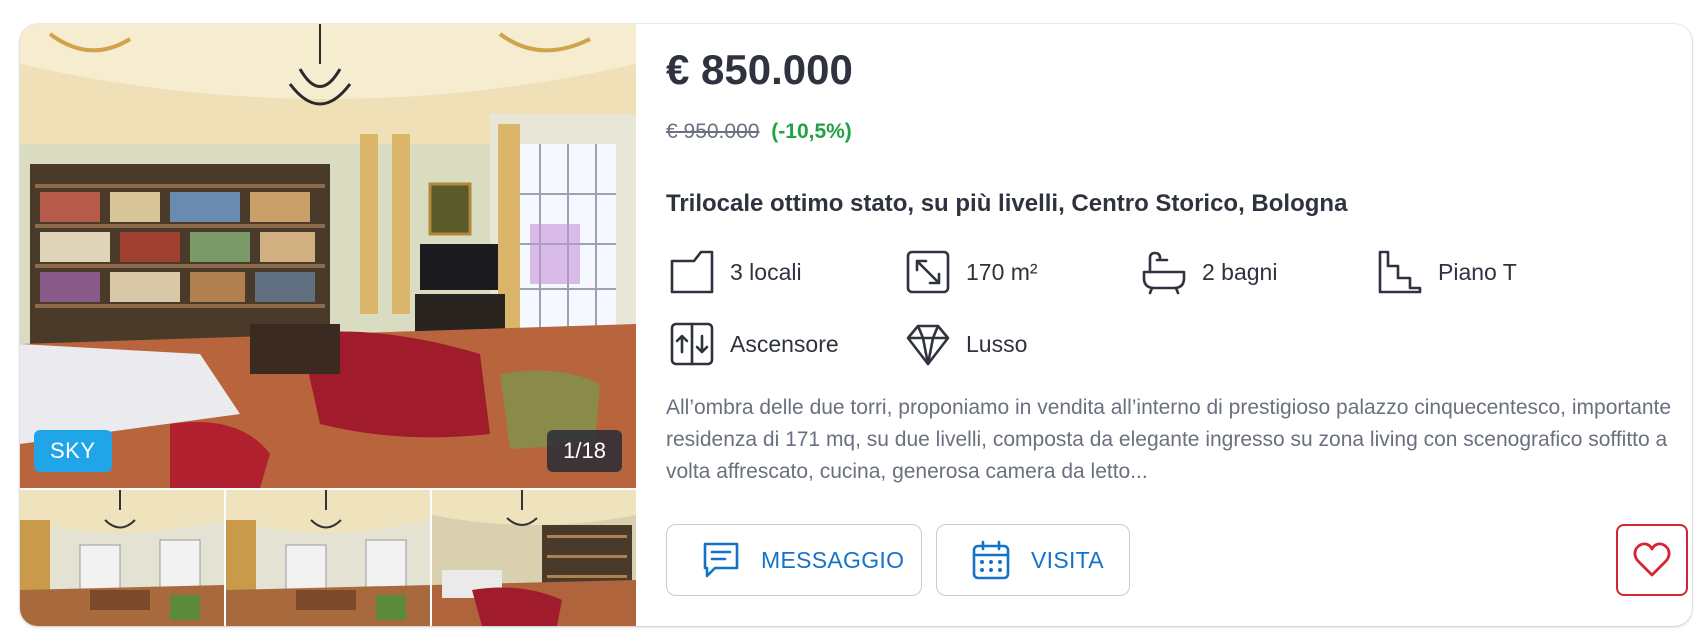 The image size is (1706, 640). I want to click on thumbnail-strip, so click(328, 558).